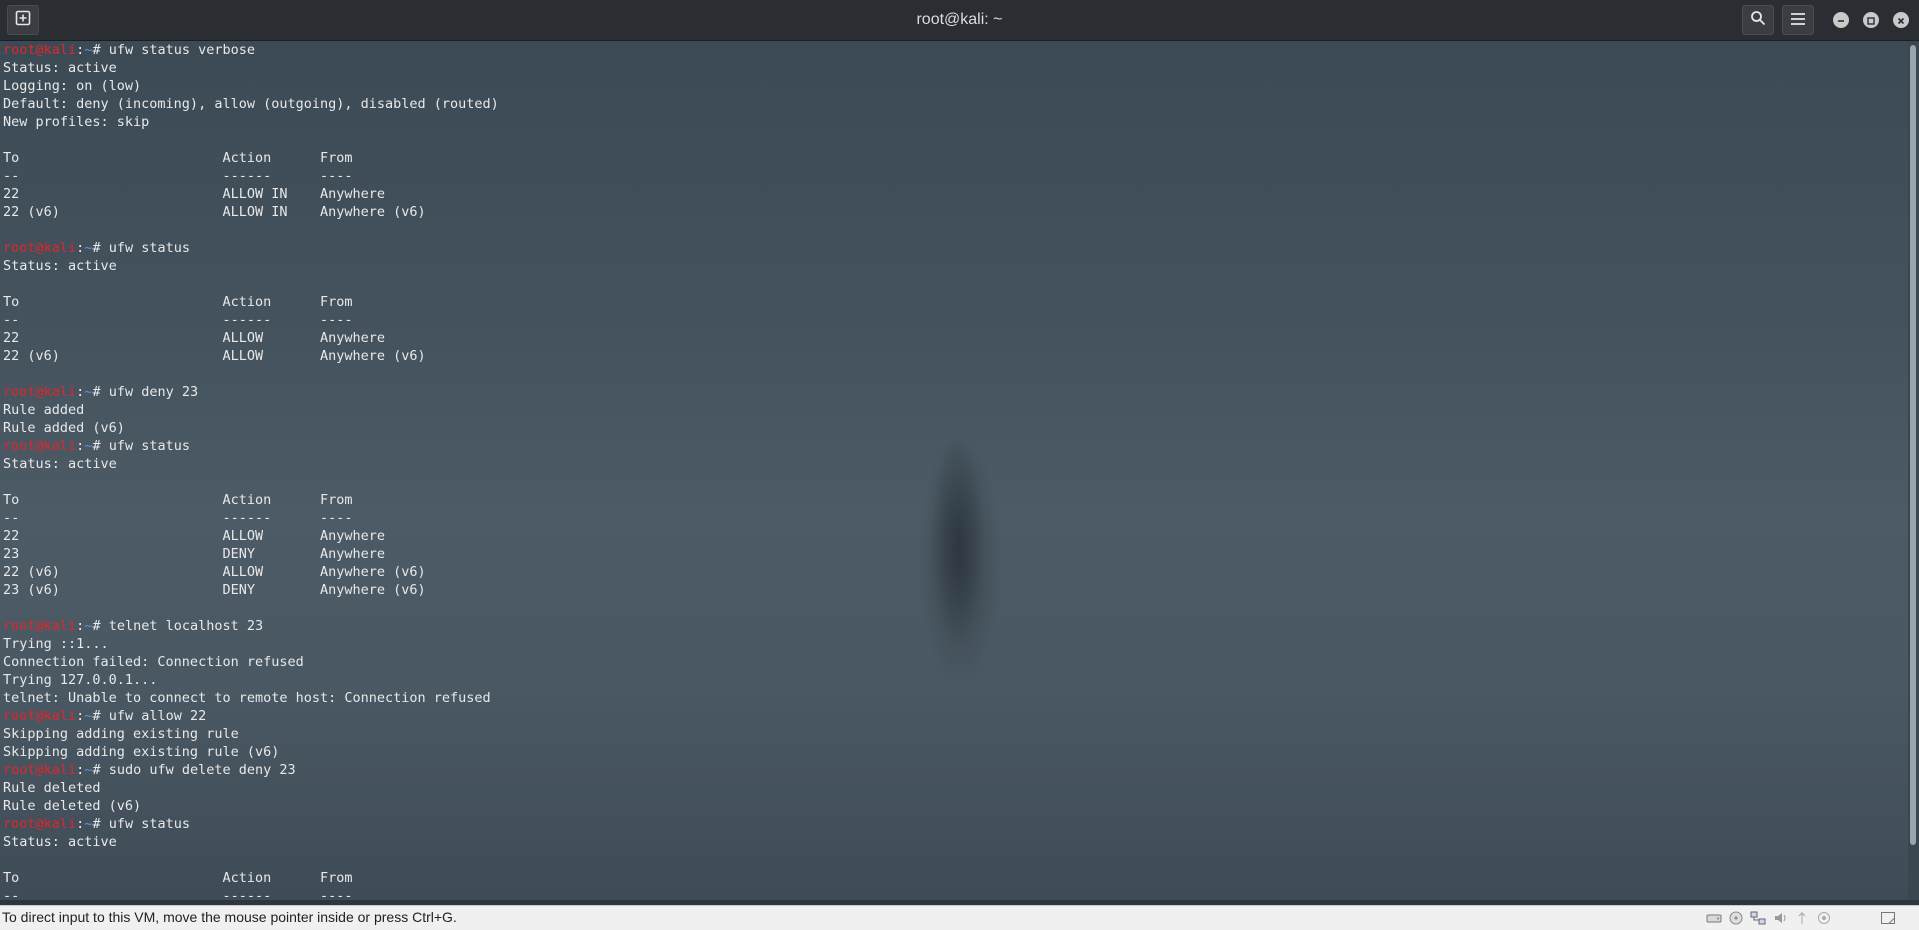 The image size is (1919, 930). I want to click on output-line: 23 DENY Anywhere, so click(194, 554).